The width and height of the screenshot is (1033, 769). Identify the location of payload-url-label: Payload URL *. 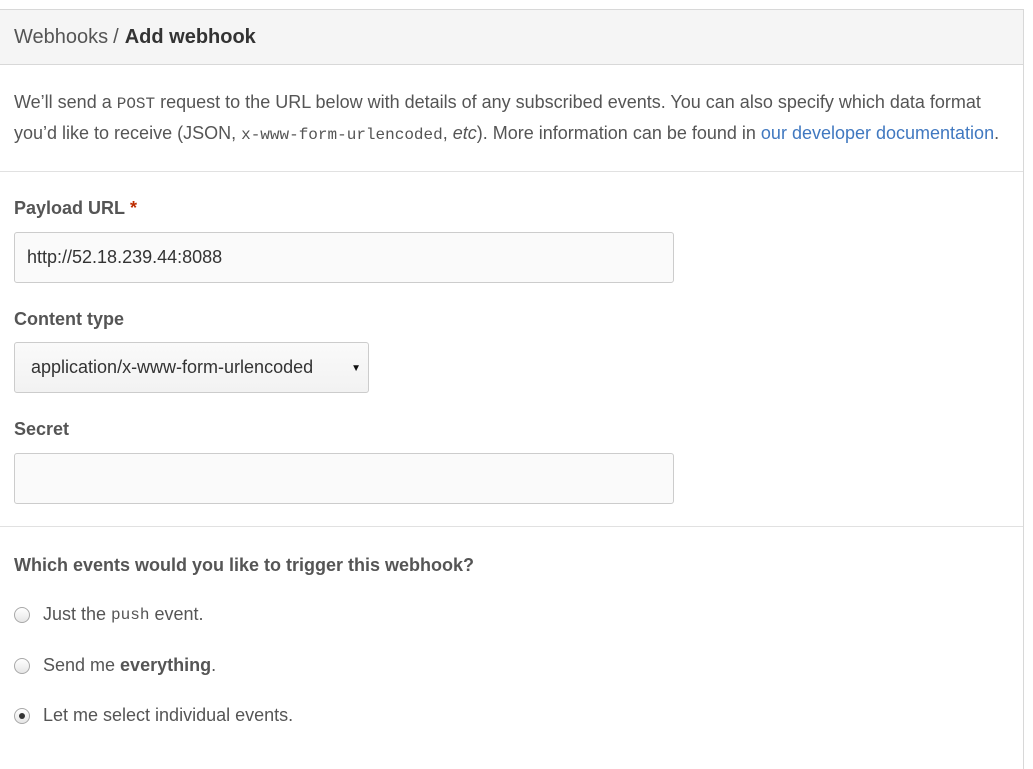
(75, 208).